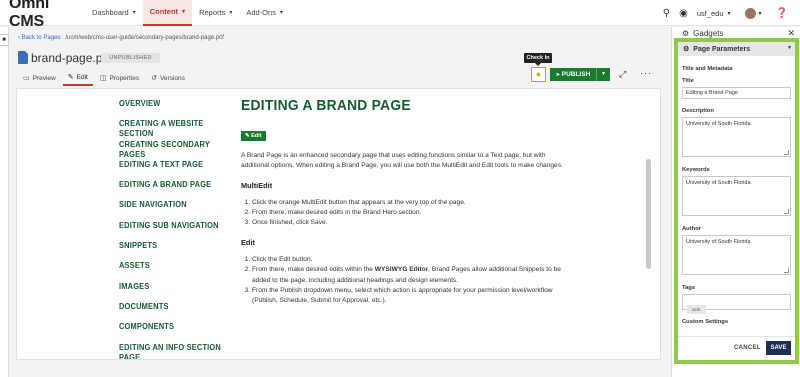  I want to click on file-navigation-toggle-icon: ■, so click(4, 40).